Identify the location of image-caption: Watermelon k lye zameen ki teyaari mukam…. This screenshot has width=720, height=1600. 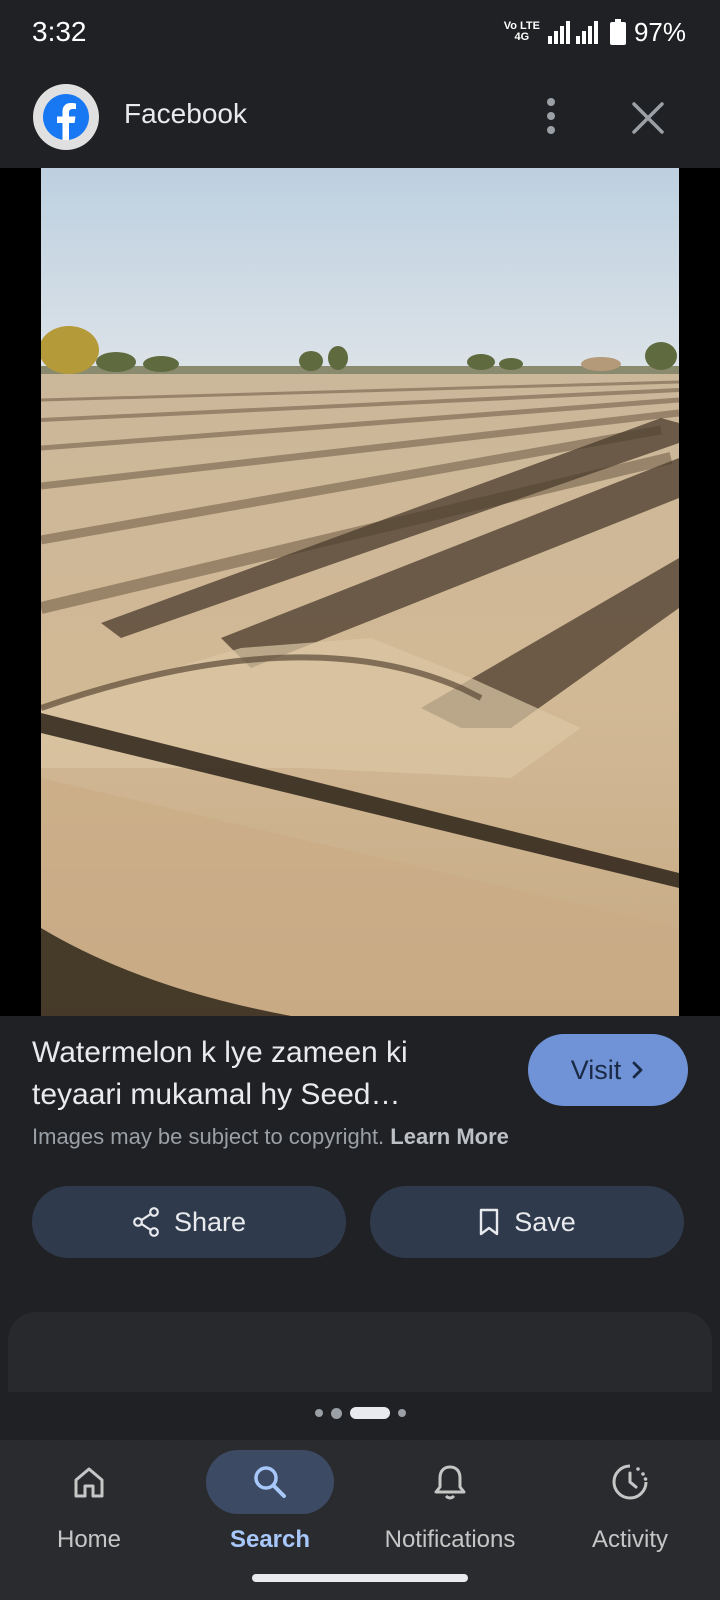
(252, 1074).